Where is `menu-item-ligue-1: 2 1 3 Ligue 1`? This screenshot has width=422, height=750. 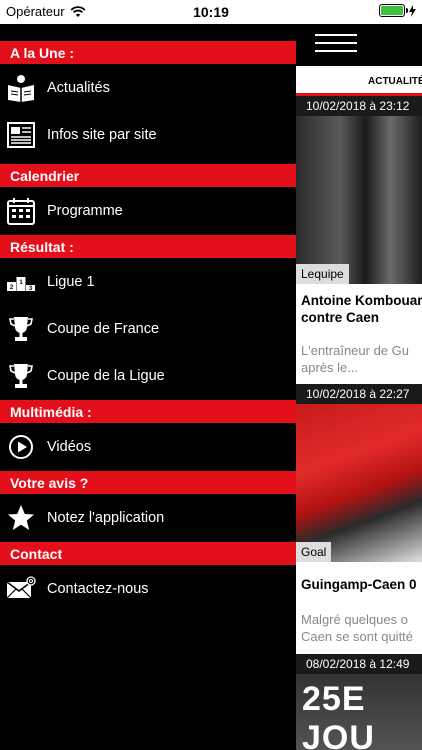 menu-item-ligue-1: 2 1 3 Ligue 1 is located at coordinates (148, 281).